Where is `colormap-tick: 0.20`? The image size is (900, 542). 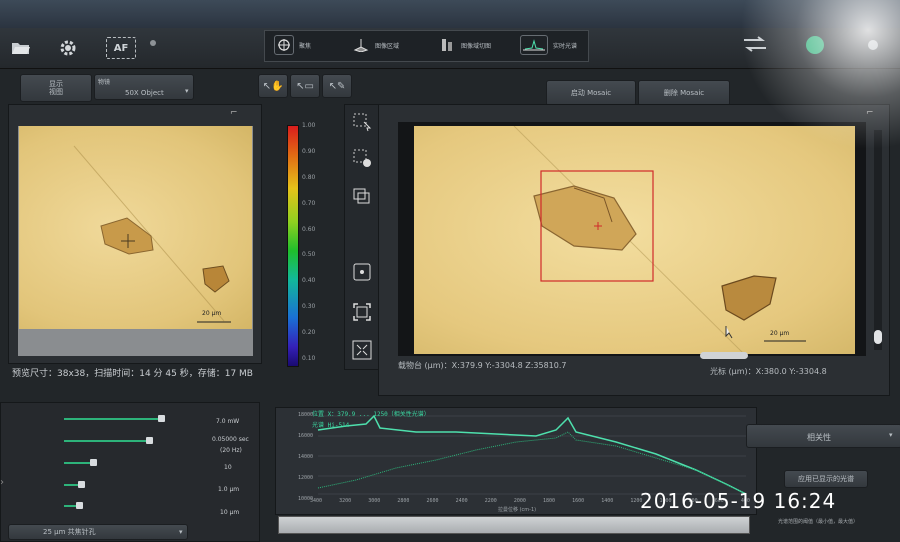
colormap-tick: 0.20 is located at coordinates (309, 332).